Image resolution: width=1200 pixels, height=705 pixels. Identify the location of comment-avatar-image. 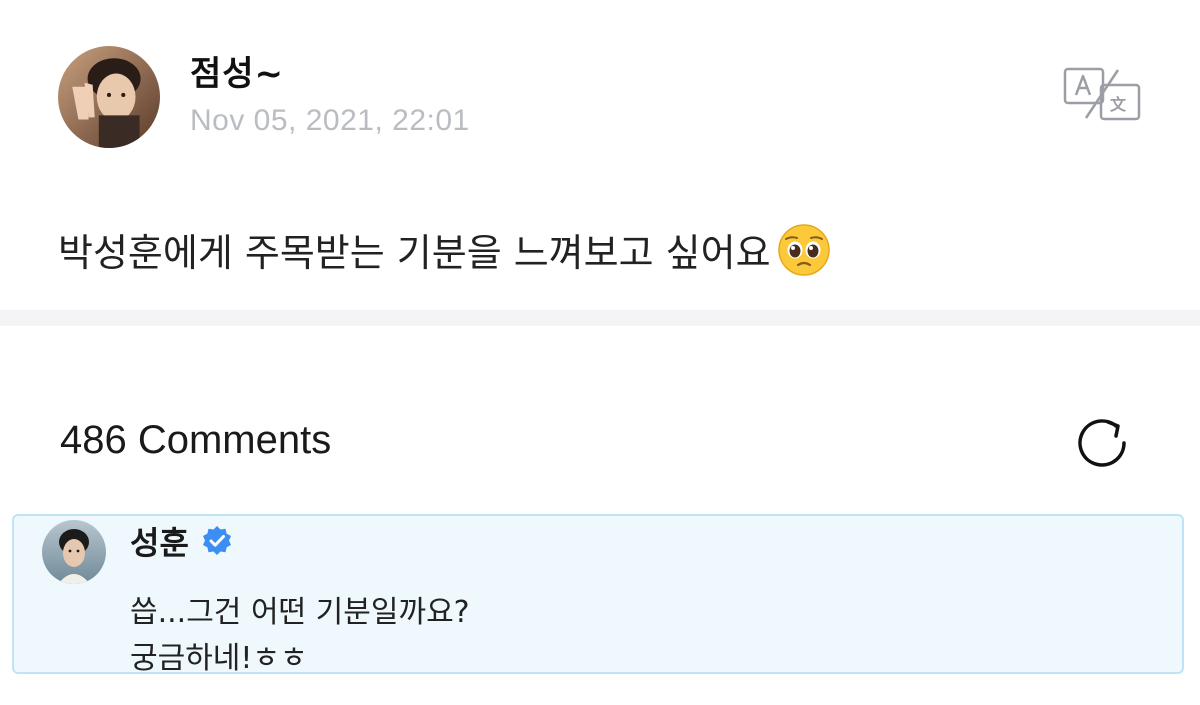
(74, 552).